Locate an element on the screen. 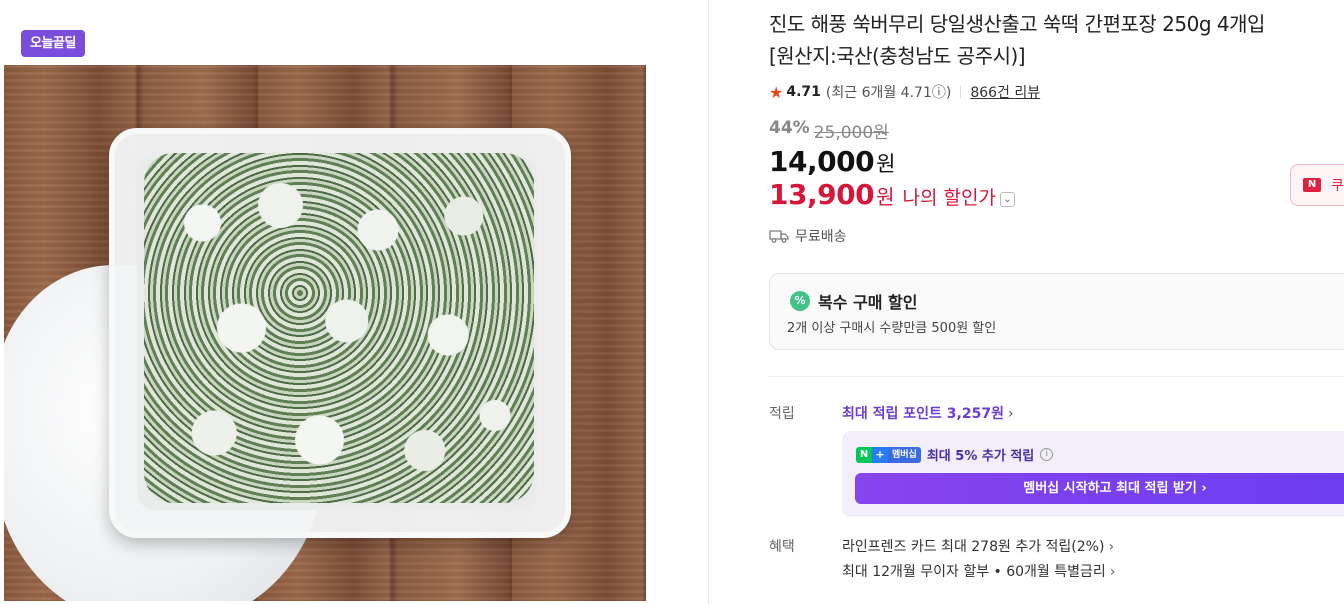 This screenshot has width=1344, height=604. max-points-text: 최대 적립 포인트 3,257원 is located at coordinates (923, 414).